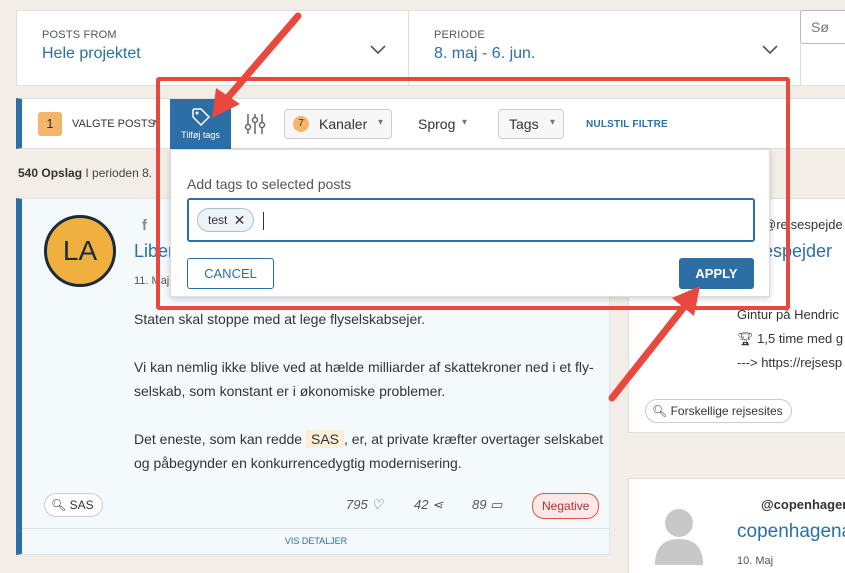 This screenshot has width=845, height=573. What do you see at coordinates (745, 338) in the screenshot?
I see `trophy-icon: 🏆︎` at bounding box center [745, 338].